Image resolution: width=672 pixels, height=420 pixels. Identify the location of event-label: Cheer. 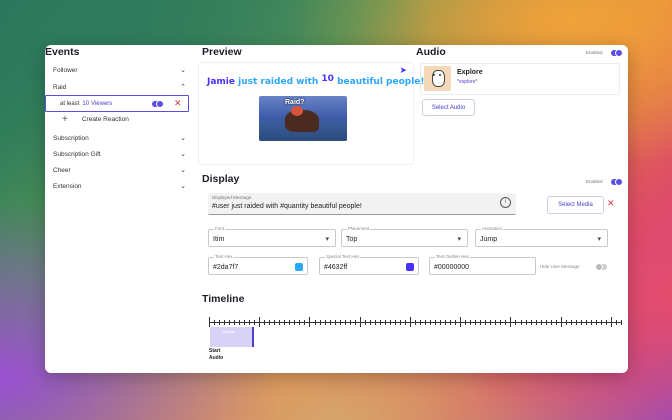
(62, 170).